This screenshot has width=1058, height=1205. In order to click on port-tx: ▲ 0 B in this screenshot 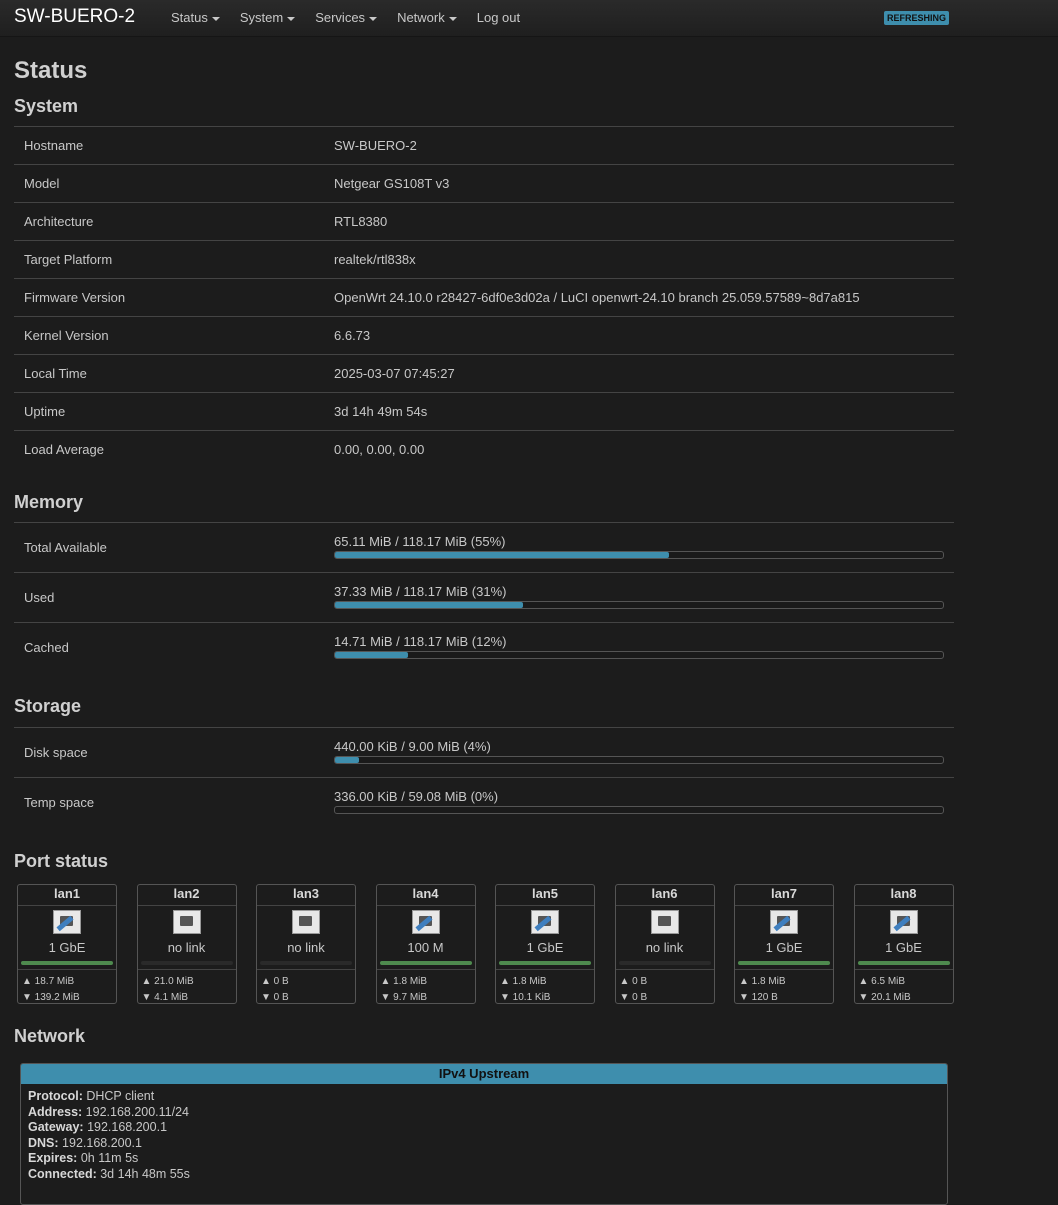, I will do `click(633, 981)`.